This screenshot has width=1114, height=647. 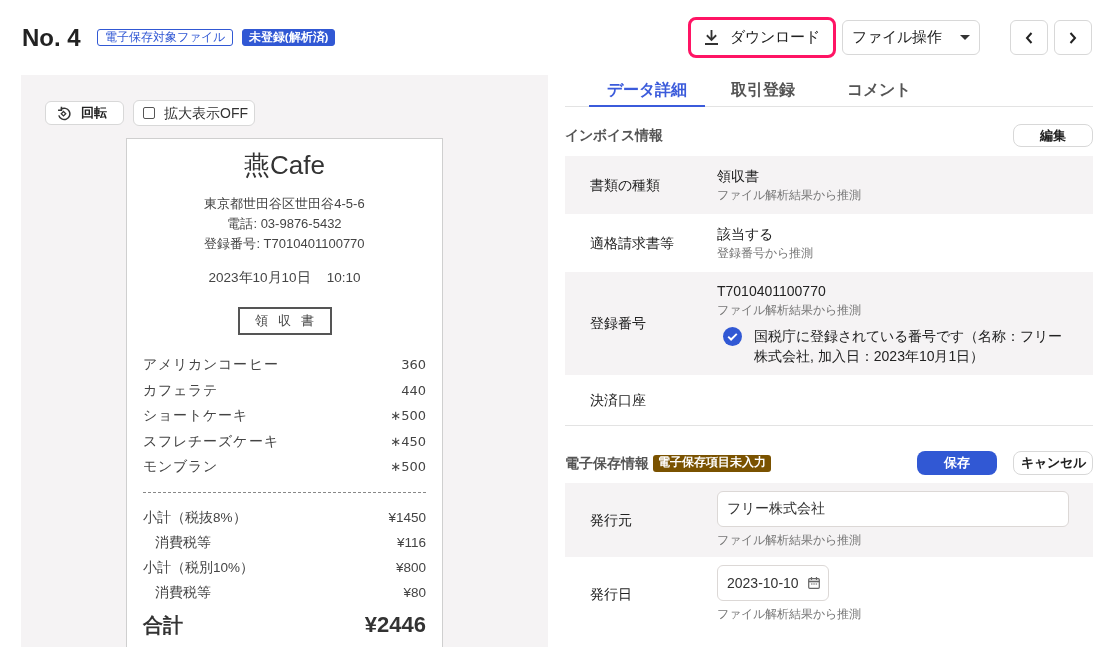 What do you see at coordinates (814, 583) in the screenshot?
I see `calendar-icon` at bounding box center [814, 583].